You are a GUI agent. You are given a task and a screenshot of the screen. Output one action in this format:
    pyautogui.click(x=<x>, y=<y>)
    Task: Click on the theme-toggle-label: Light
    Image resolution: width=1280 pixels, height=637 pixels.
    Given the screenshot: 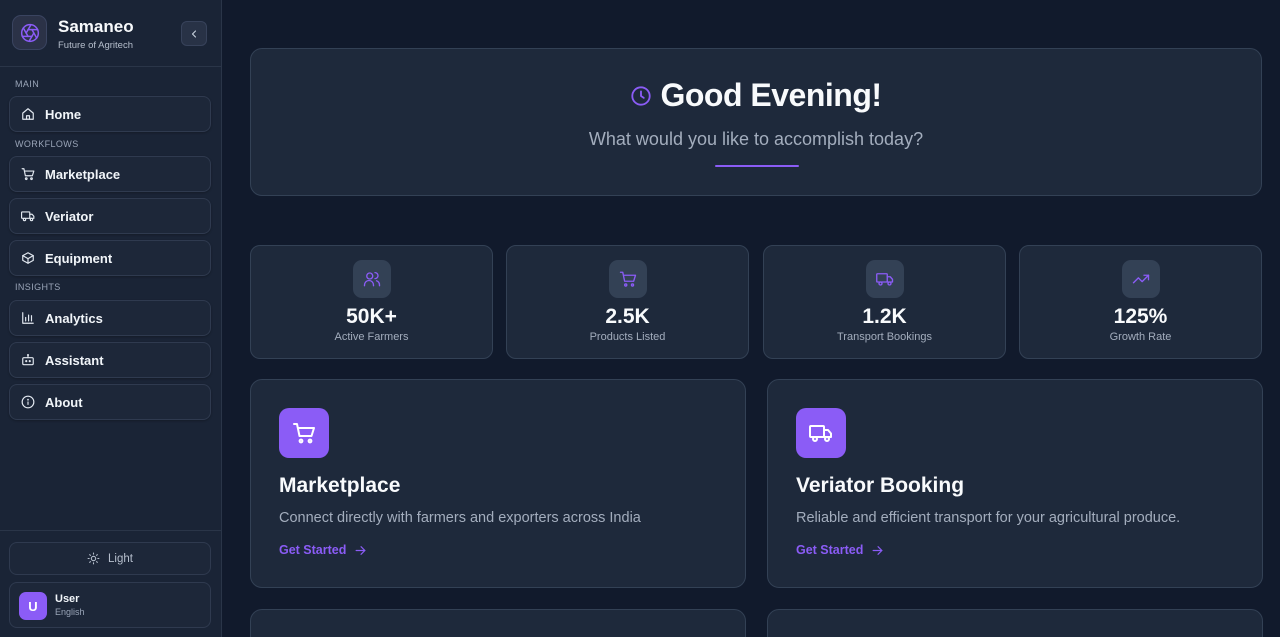 What is the action you would take?
    pyautogui.click(x=120, y=558)
    